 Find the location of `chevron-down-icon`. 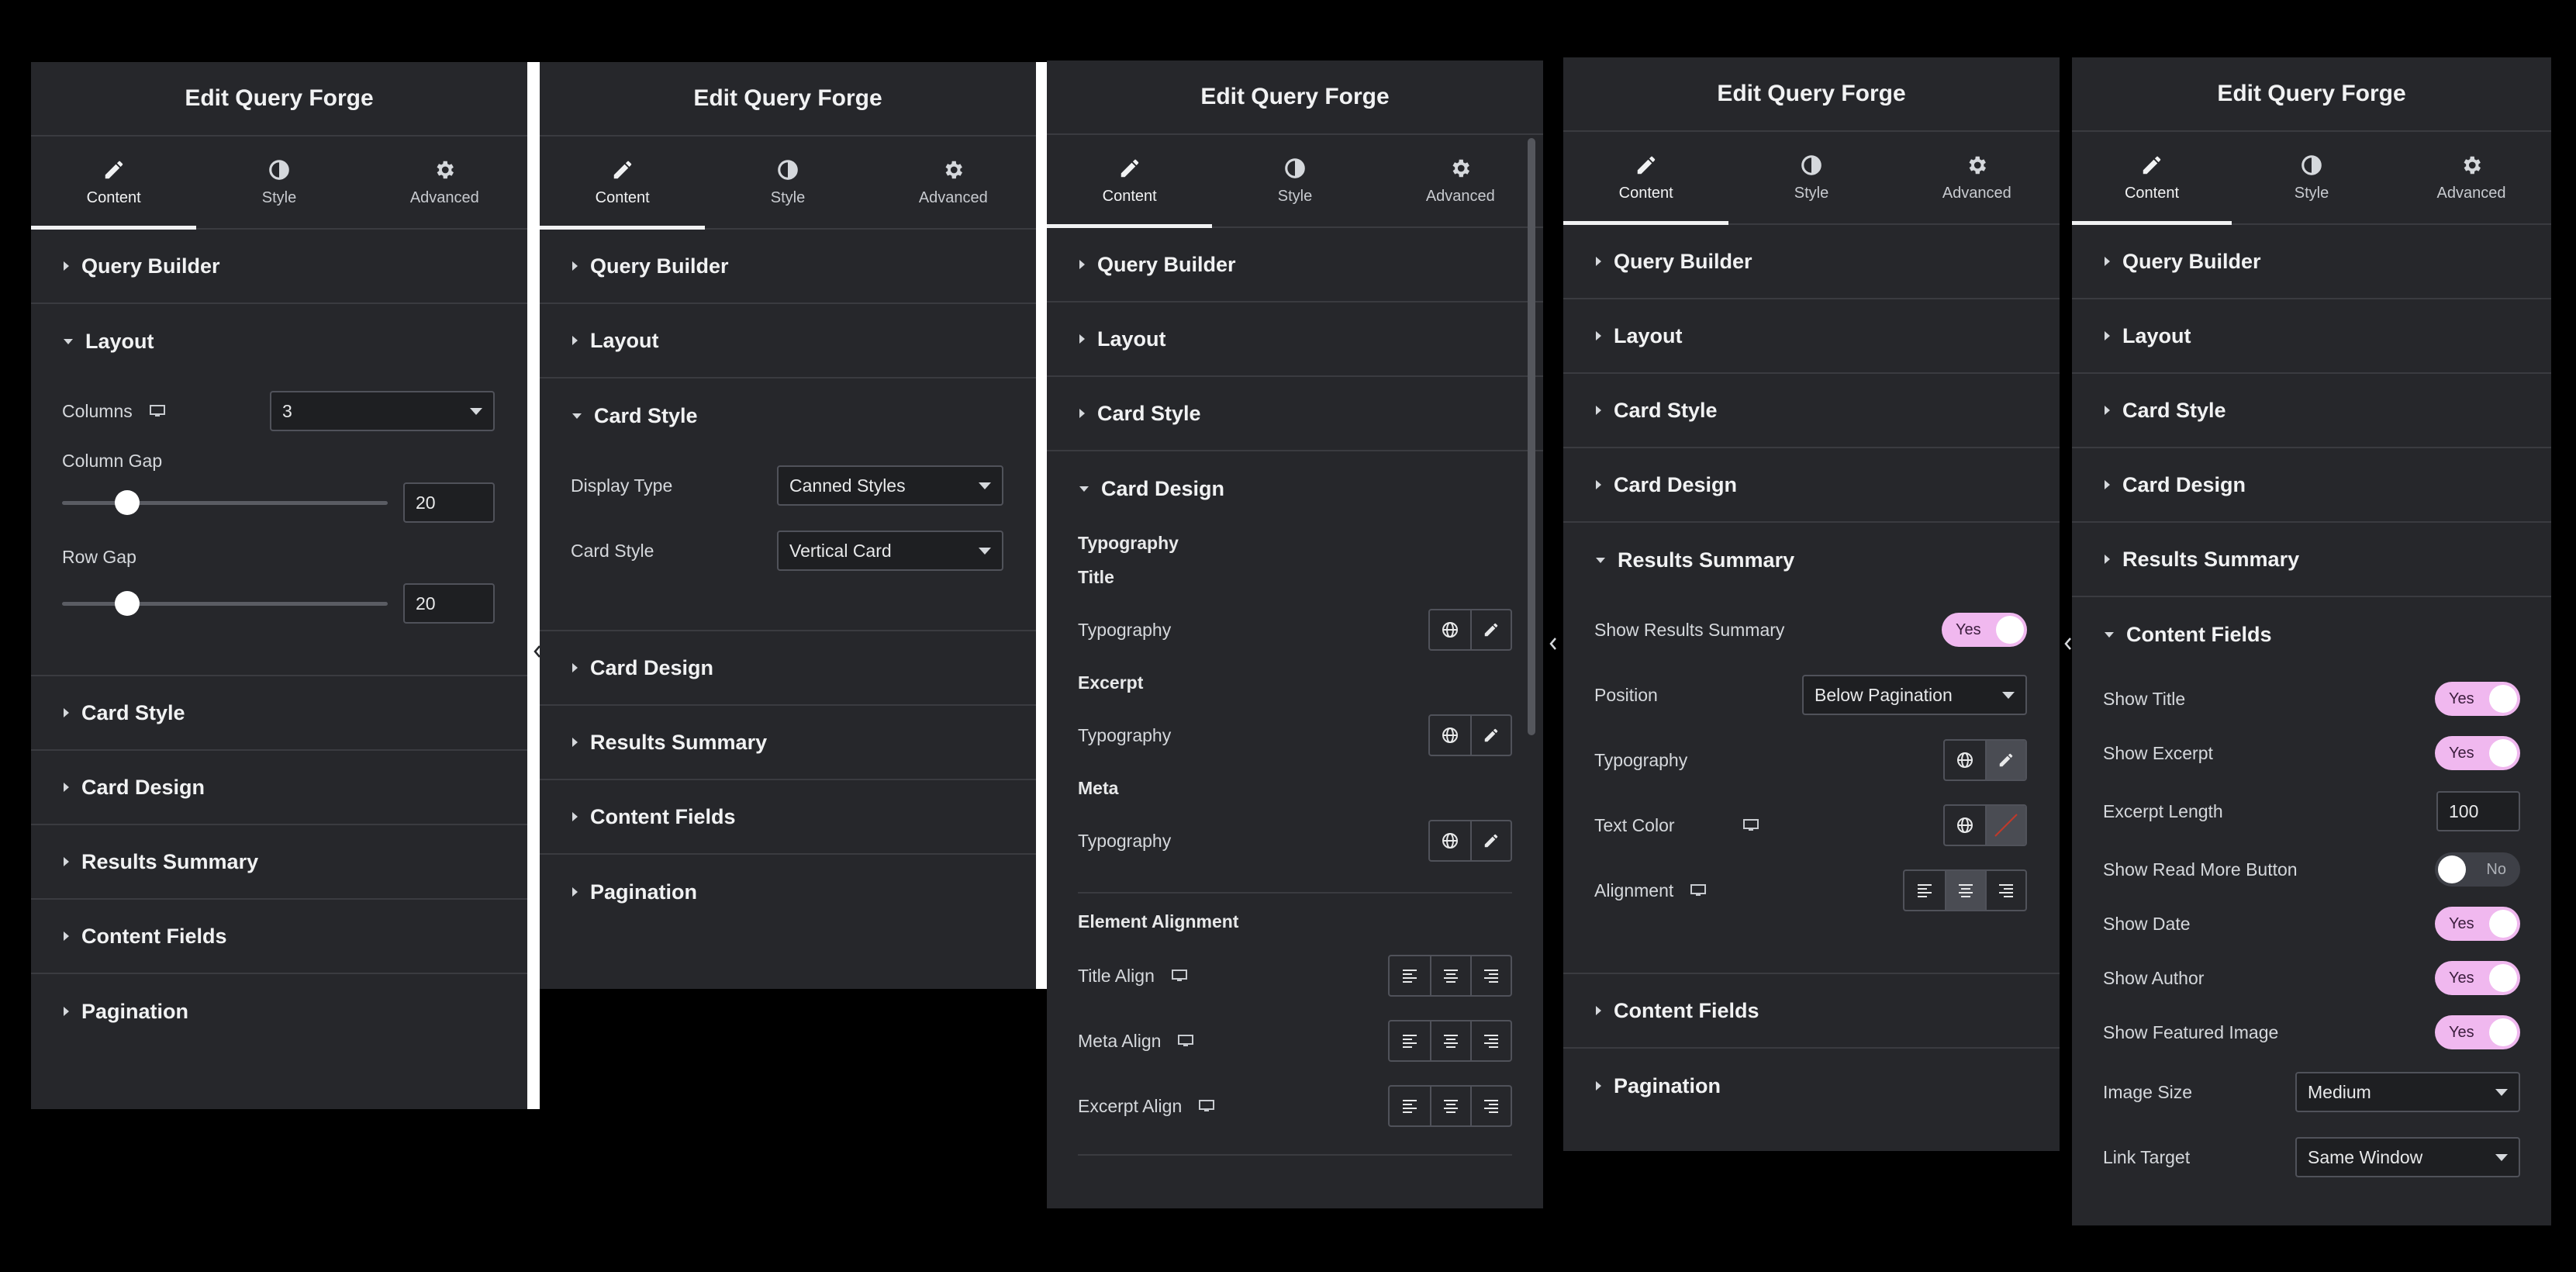

chevron-down-icon is located at coordinates (2009, 695).